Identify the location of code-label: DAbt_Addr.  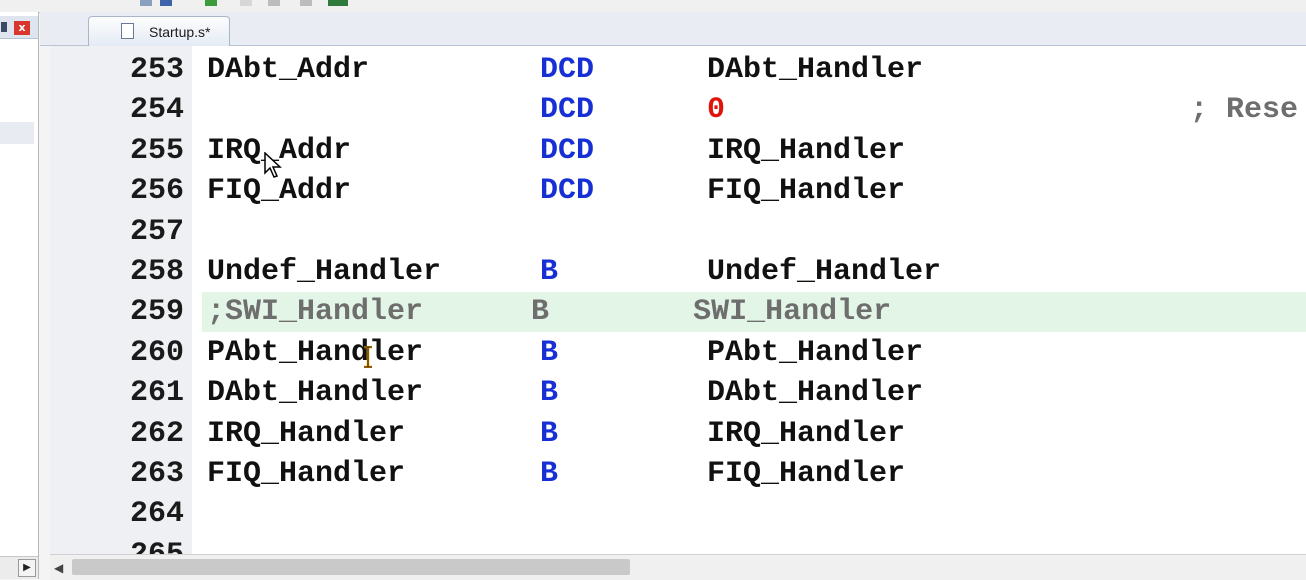
(288, 70).